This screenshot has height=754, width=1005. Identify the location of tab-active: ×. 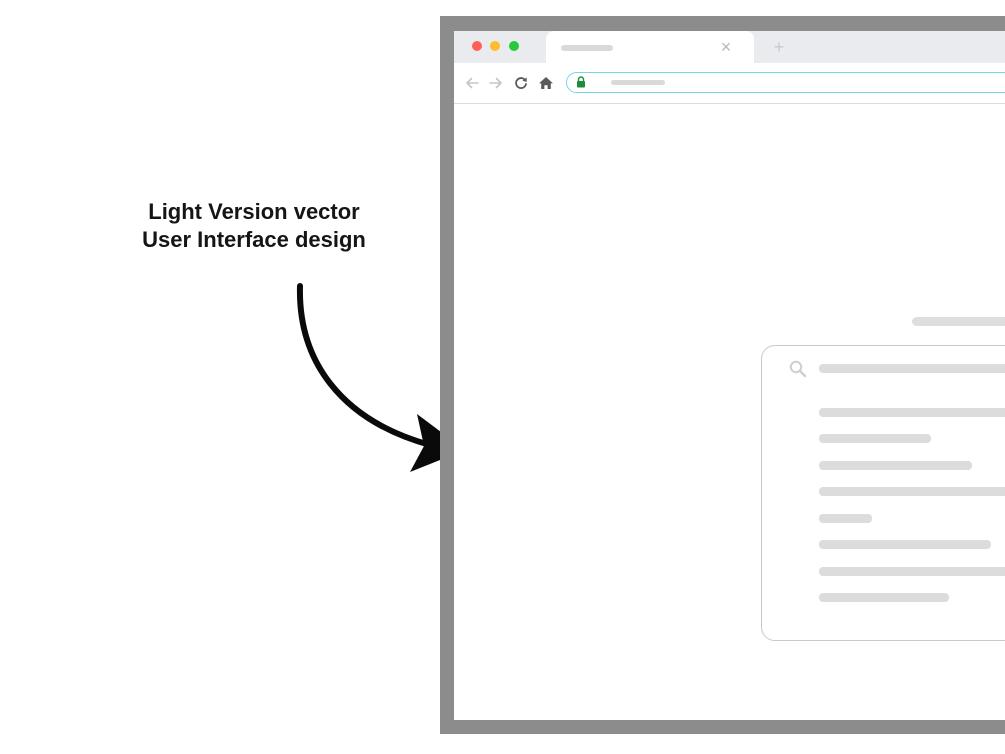
(650, 47).